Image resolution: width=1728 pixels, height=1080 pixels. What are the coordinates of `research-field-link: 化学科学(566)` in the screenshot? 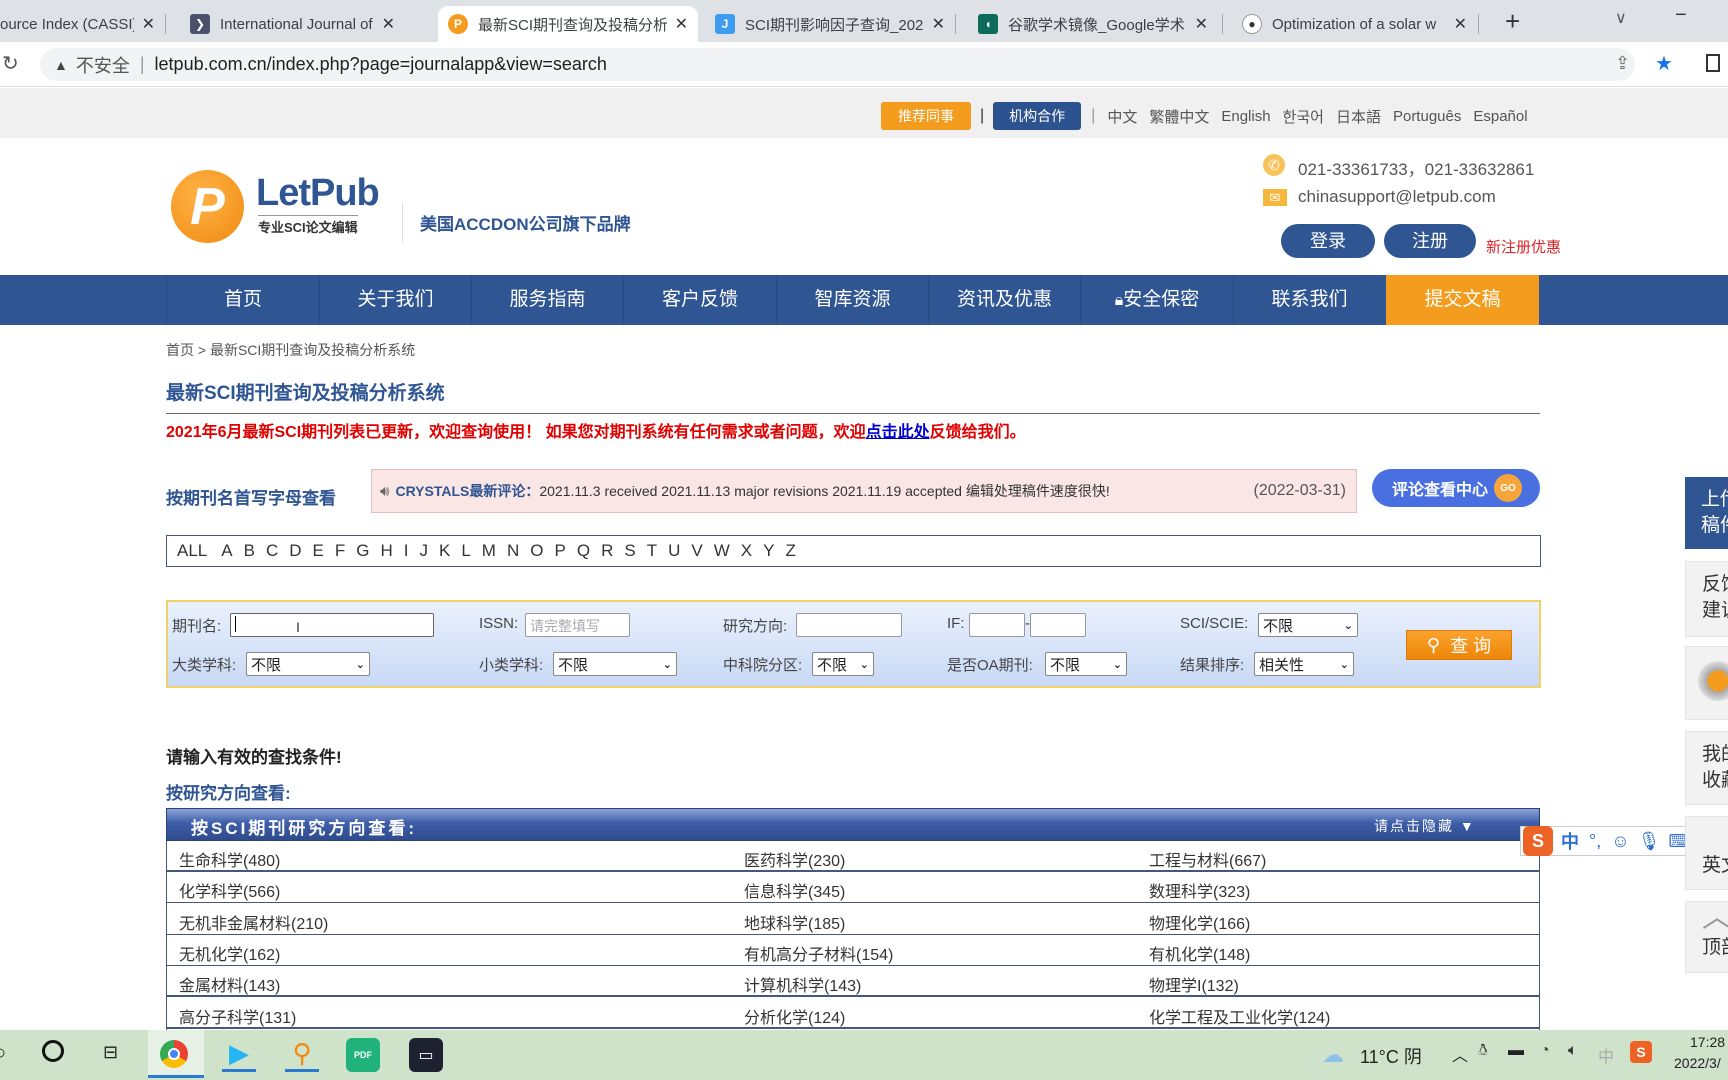 It's located at (229, 890).